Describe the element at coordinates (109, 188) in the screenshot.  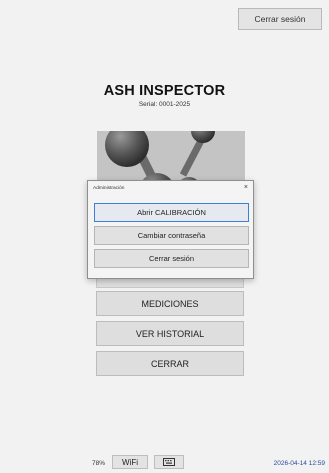
I see `dialog-title: Administración` at that location.